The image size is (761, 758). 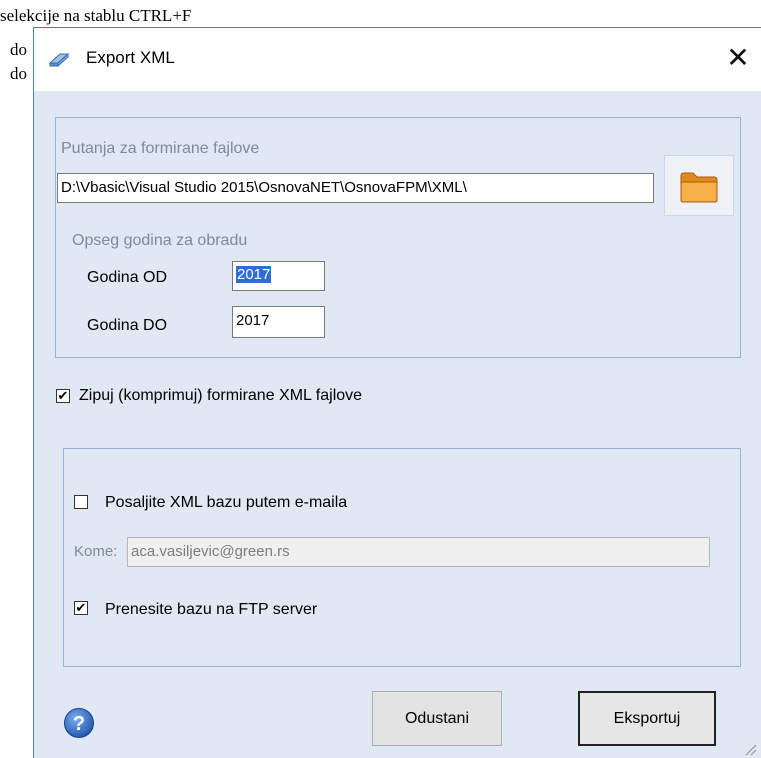 I want to click on zip-checkbox: ✔, so click(x=63, y=396).